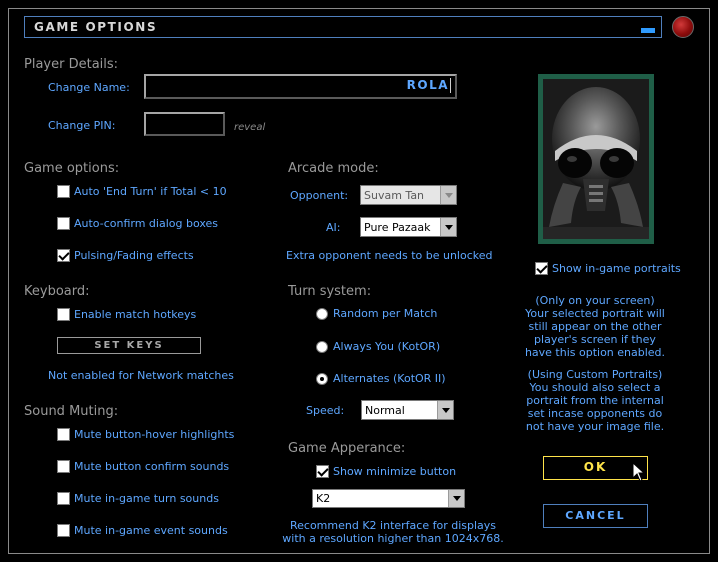 The height and width of the screenshot is (562, 718). What do you see at coordinates (300, 86) in the screenshot?
I see `name-input: ROLA` at bounding box center [300, 86].